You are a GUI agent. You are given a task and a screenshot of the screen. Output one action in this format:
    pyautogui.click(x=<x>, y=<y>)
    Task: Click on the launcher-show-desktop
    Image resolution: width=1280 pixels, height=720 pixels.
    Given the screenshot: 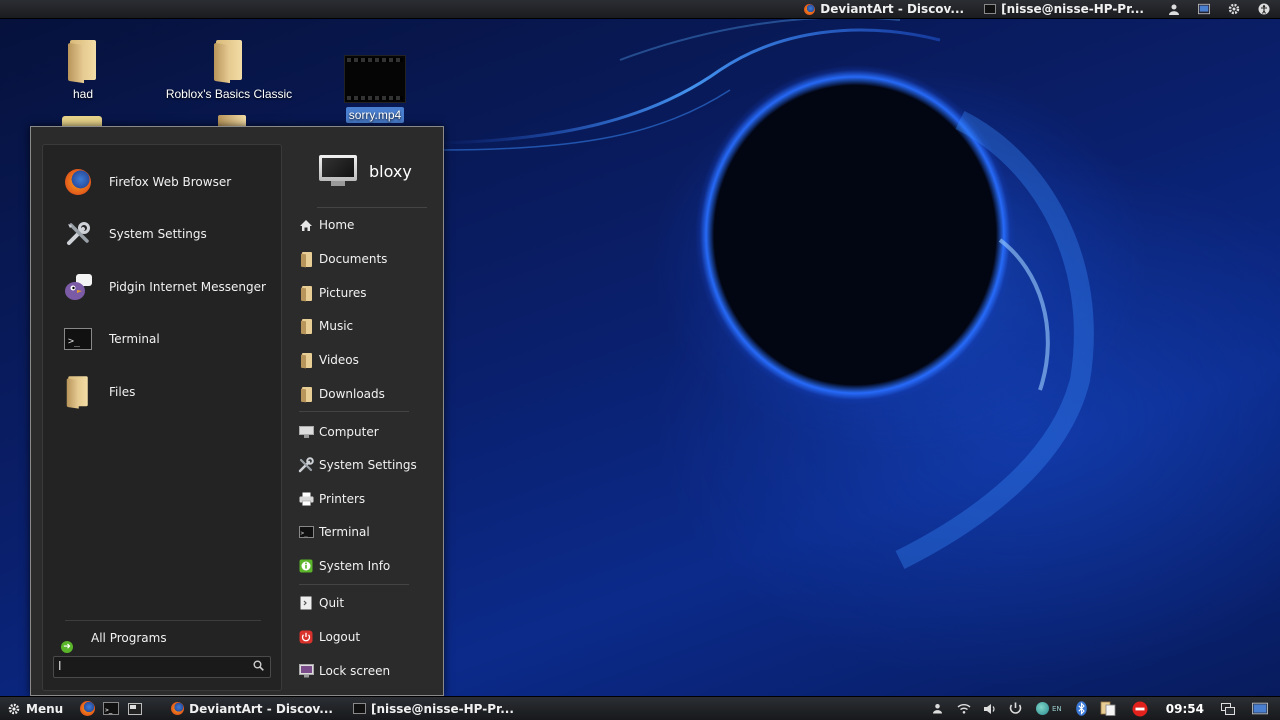 What is the action you would take?
    pyautogui.click(x=135, y=709)
    